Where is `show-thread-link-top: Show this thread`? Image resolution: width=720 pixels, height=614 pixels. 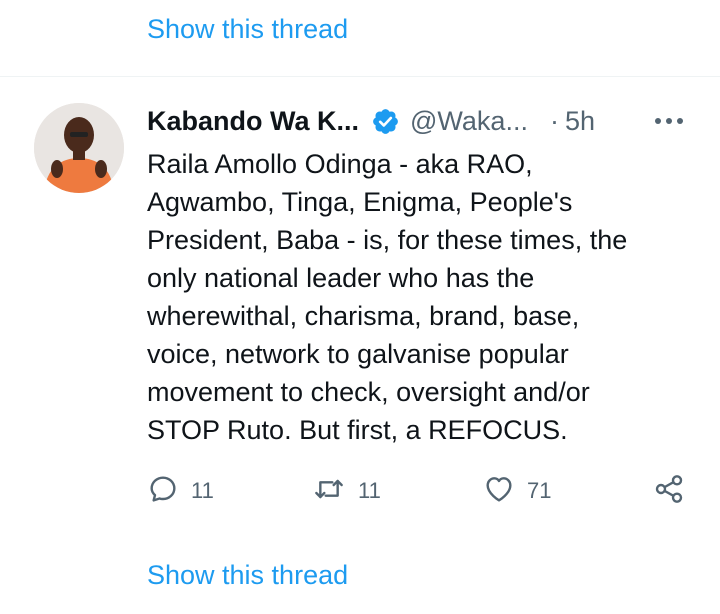
show-thread-link-top: Show this thread is located at coordinates (247, 29).